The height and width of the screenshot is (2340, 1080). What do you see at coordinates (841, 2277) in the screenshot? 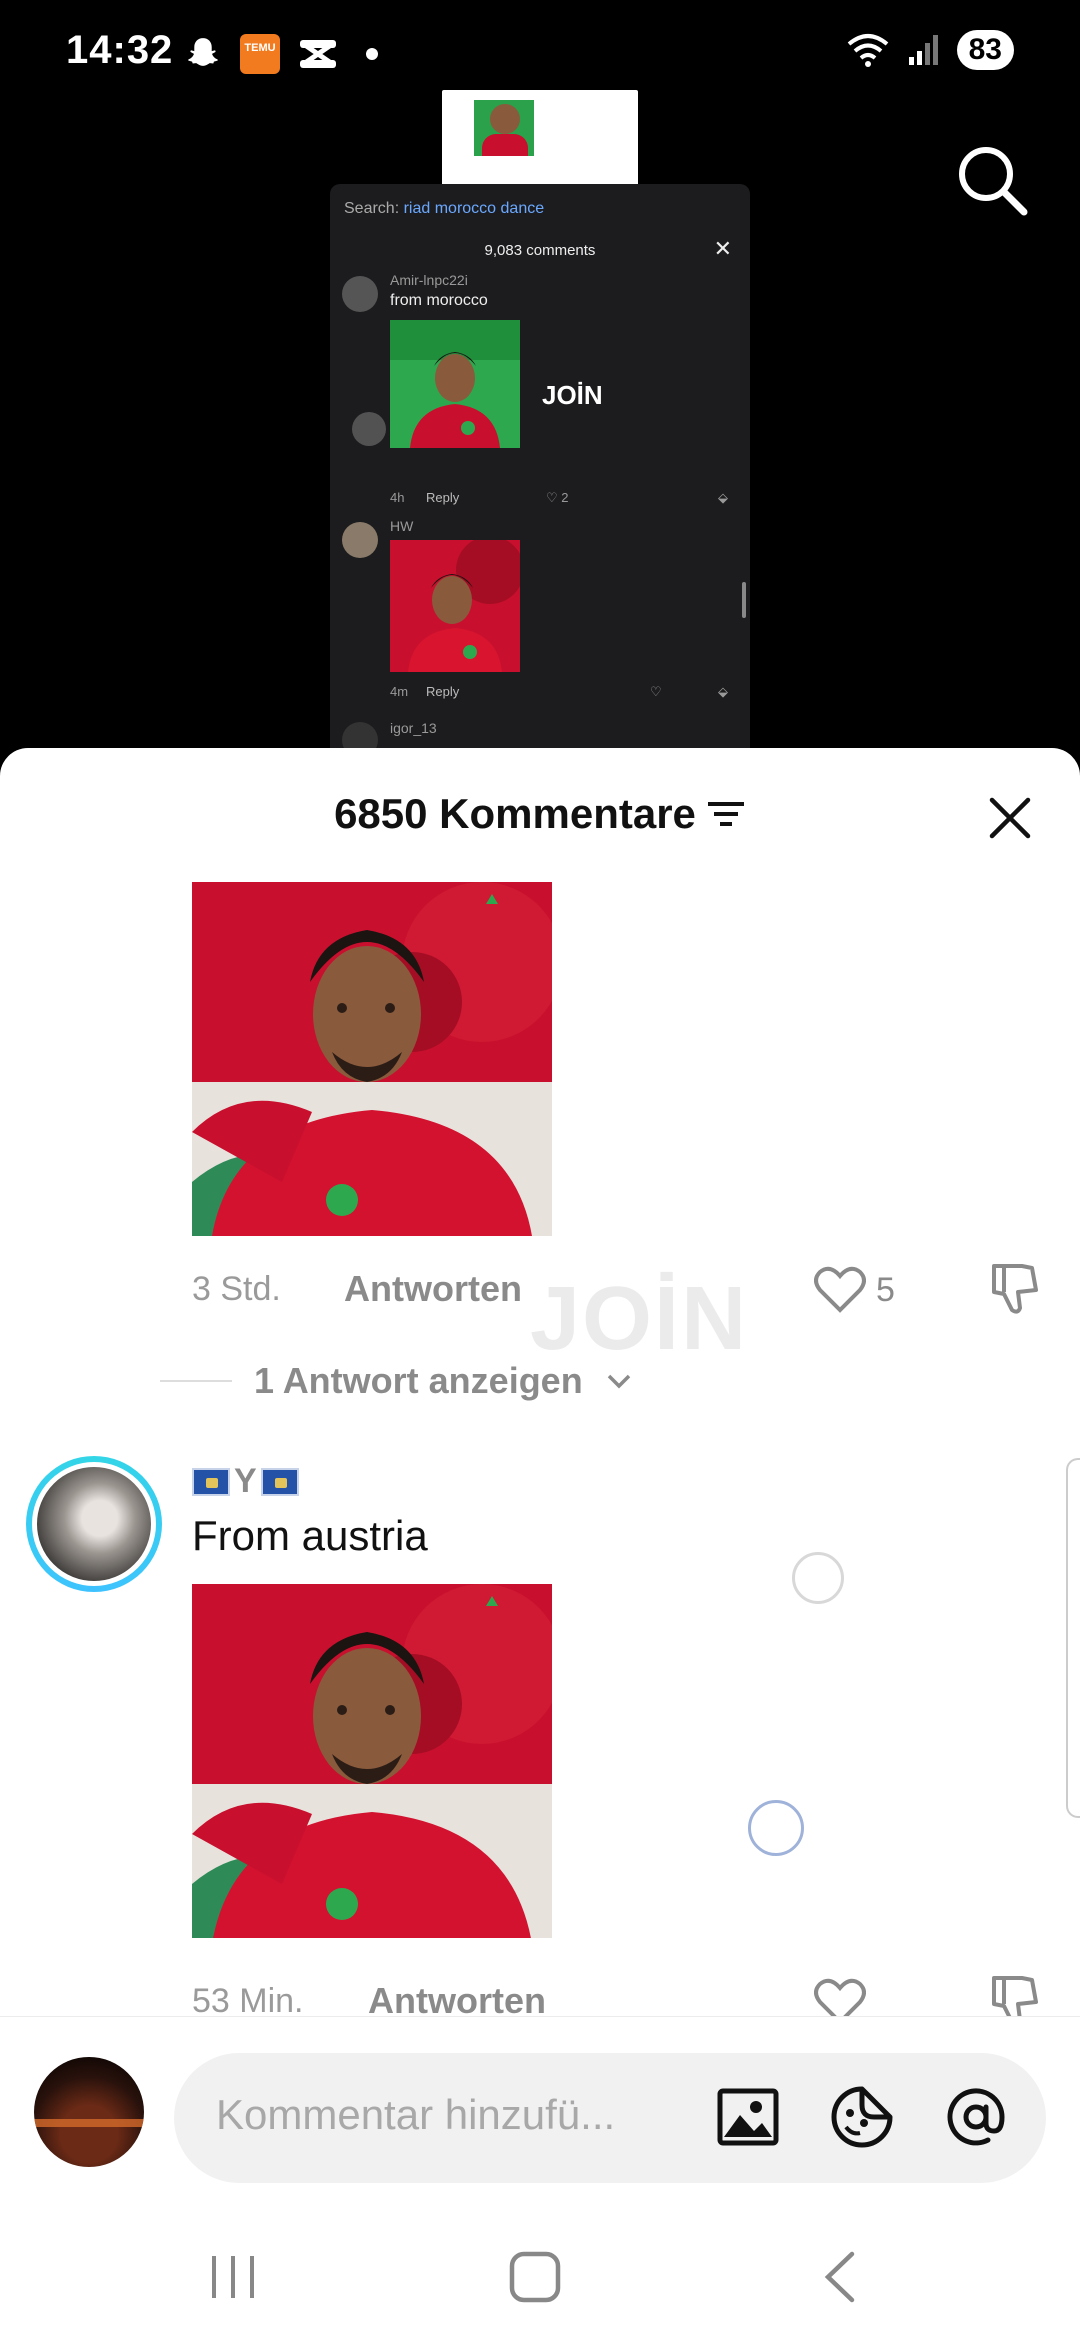
I see `back-icon` at bounding box center [841, 2277].